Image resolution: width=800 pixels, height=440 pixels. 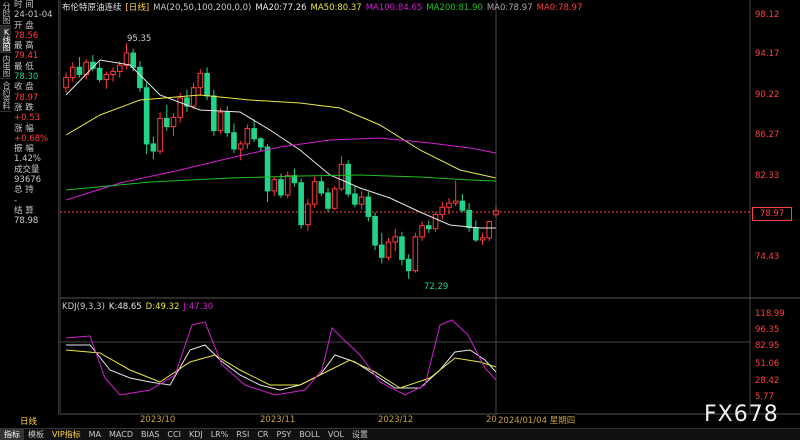 What do you see at coordinates (196, 434) in the screenshot?
I see `tab-kdj: KDJ` at bounding box center [196, 434].